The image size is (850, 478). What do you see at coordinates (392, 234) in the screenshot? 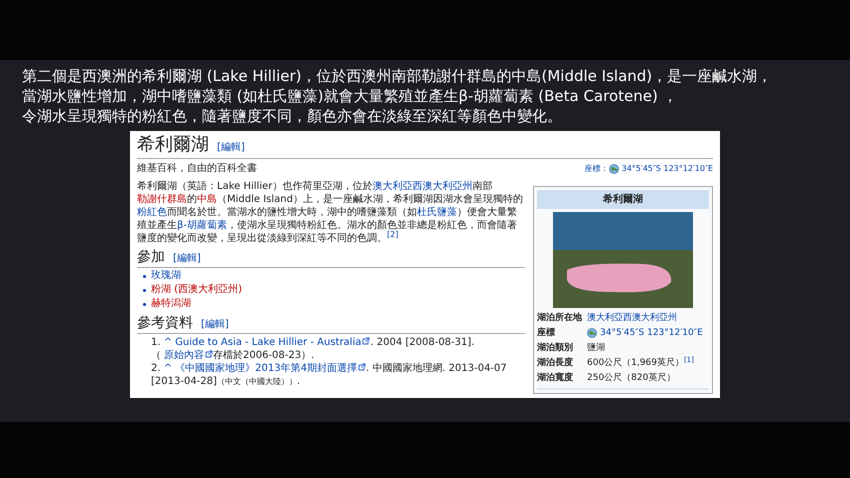
I see `footnote-link: [2]` at bounding box center [392, 234].